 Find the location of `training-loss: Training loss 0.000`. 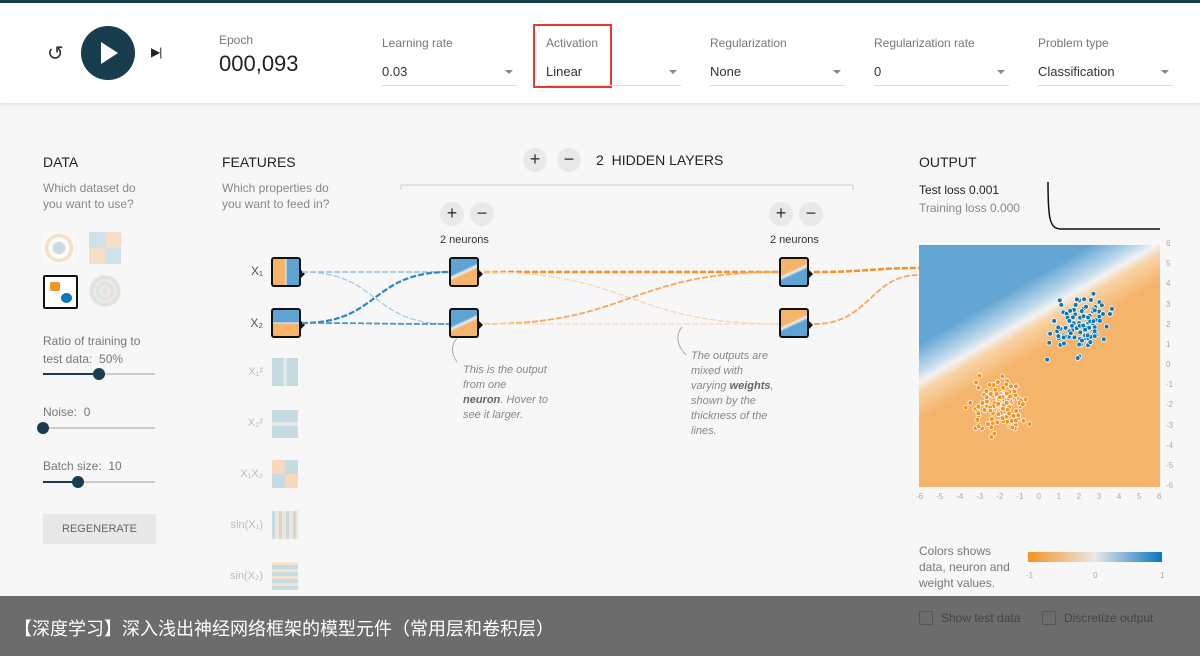

training-loss: Training loss 0.000 is located at coordinates (969, 208).